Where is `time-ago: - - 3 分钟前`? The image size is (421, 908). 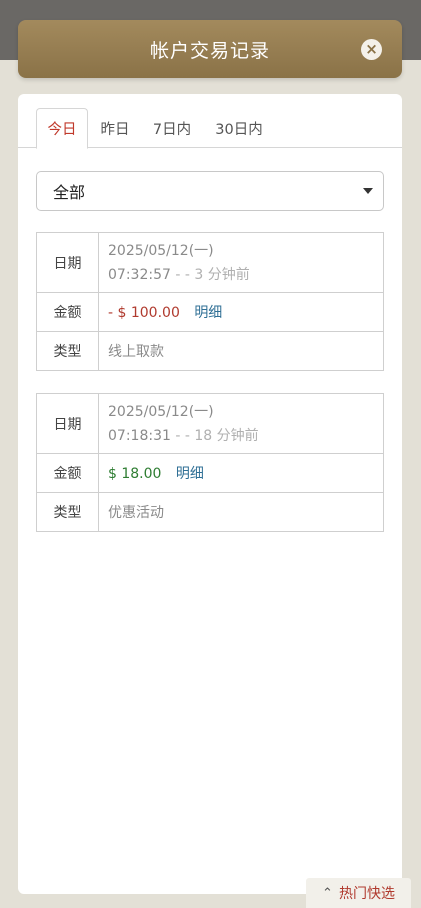
time-ago: - - 3 分钟前 is located at coordinates (210, 274).